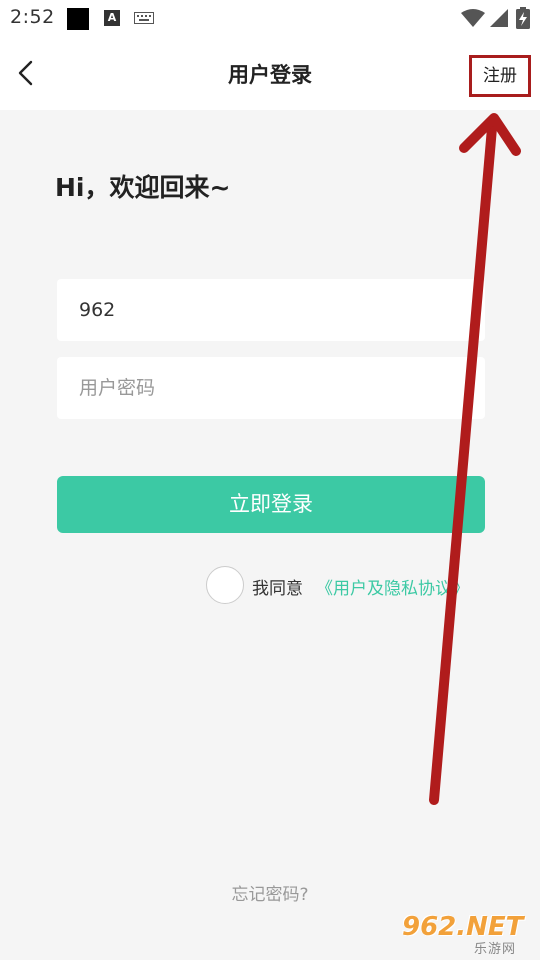 This screenshot has height=960, width=540. What do you see at coordinates (143, 187) in the screenshot?
I see `welcome-heading: Hi，欢迎回来~` at bounding box center [143, 187].